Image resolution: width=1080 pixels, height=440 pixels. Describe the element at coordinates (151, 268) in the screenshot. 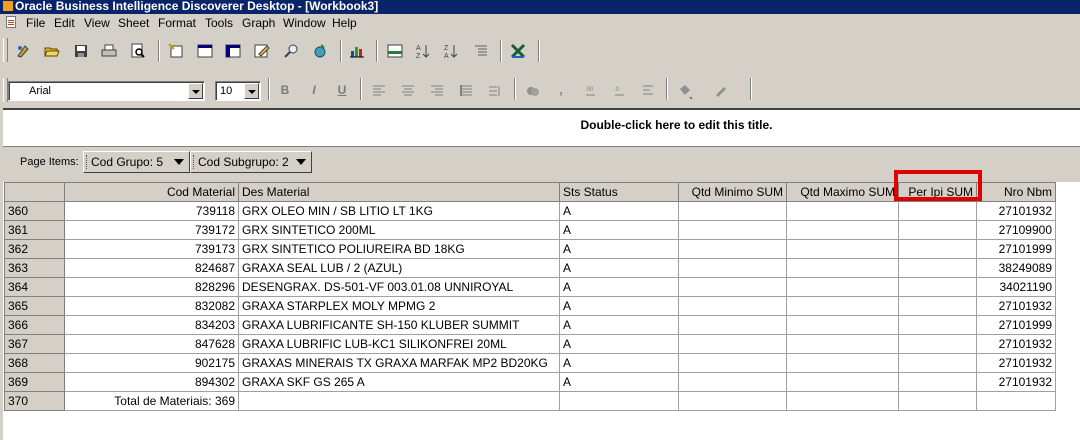

I see `table-cell: 824687` at that location.